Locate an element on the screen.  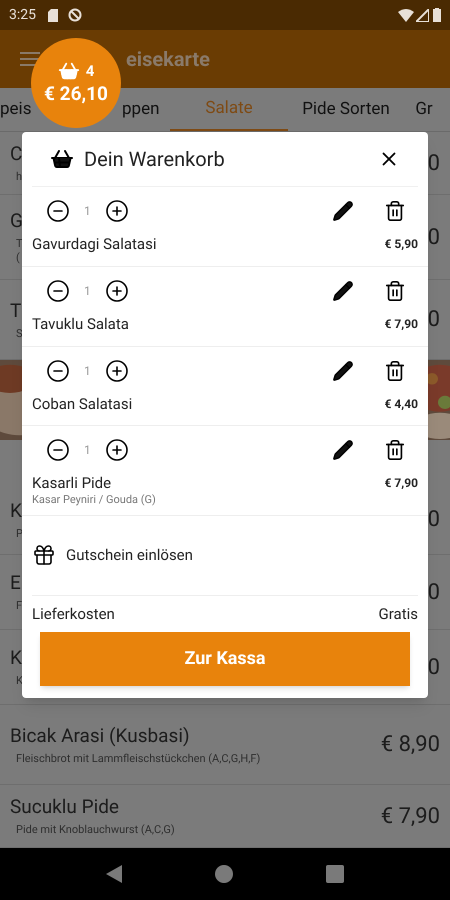
dish-description: S is located at coordinates (19, 333).